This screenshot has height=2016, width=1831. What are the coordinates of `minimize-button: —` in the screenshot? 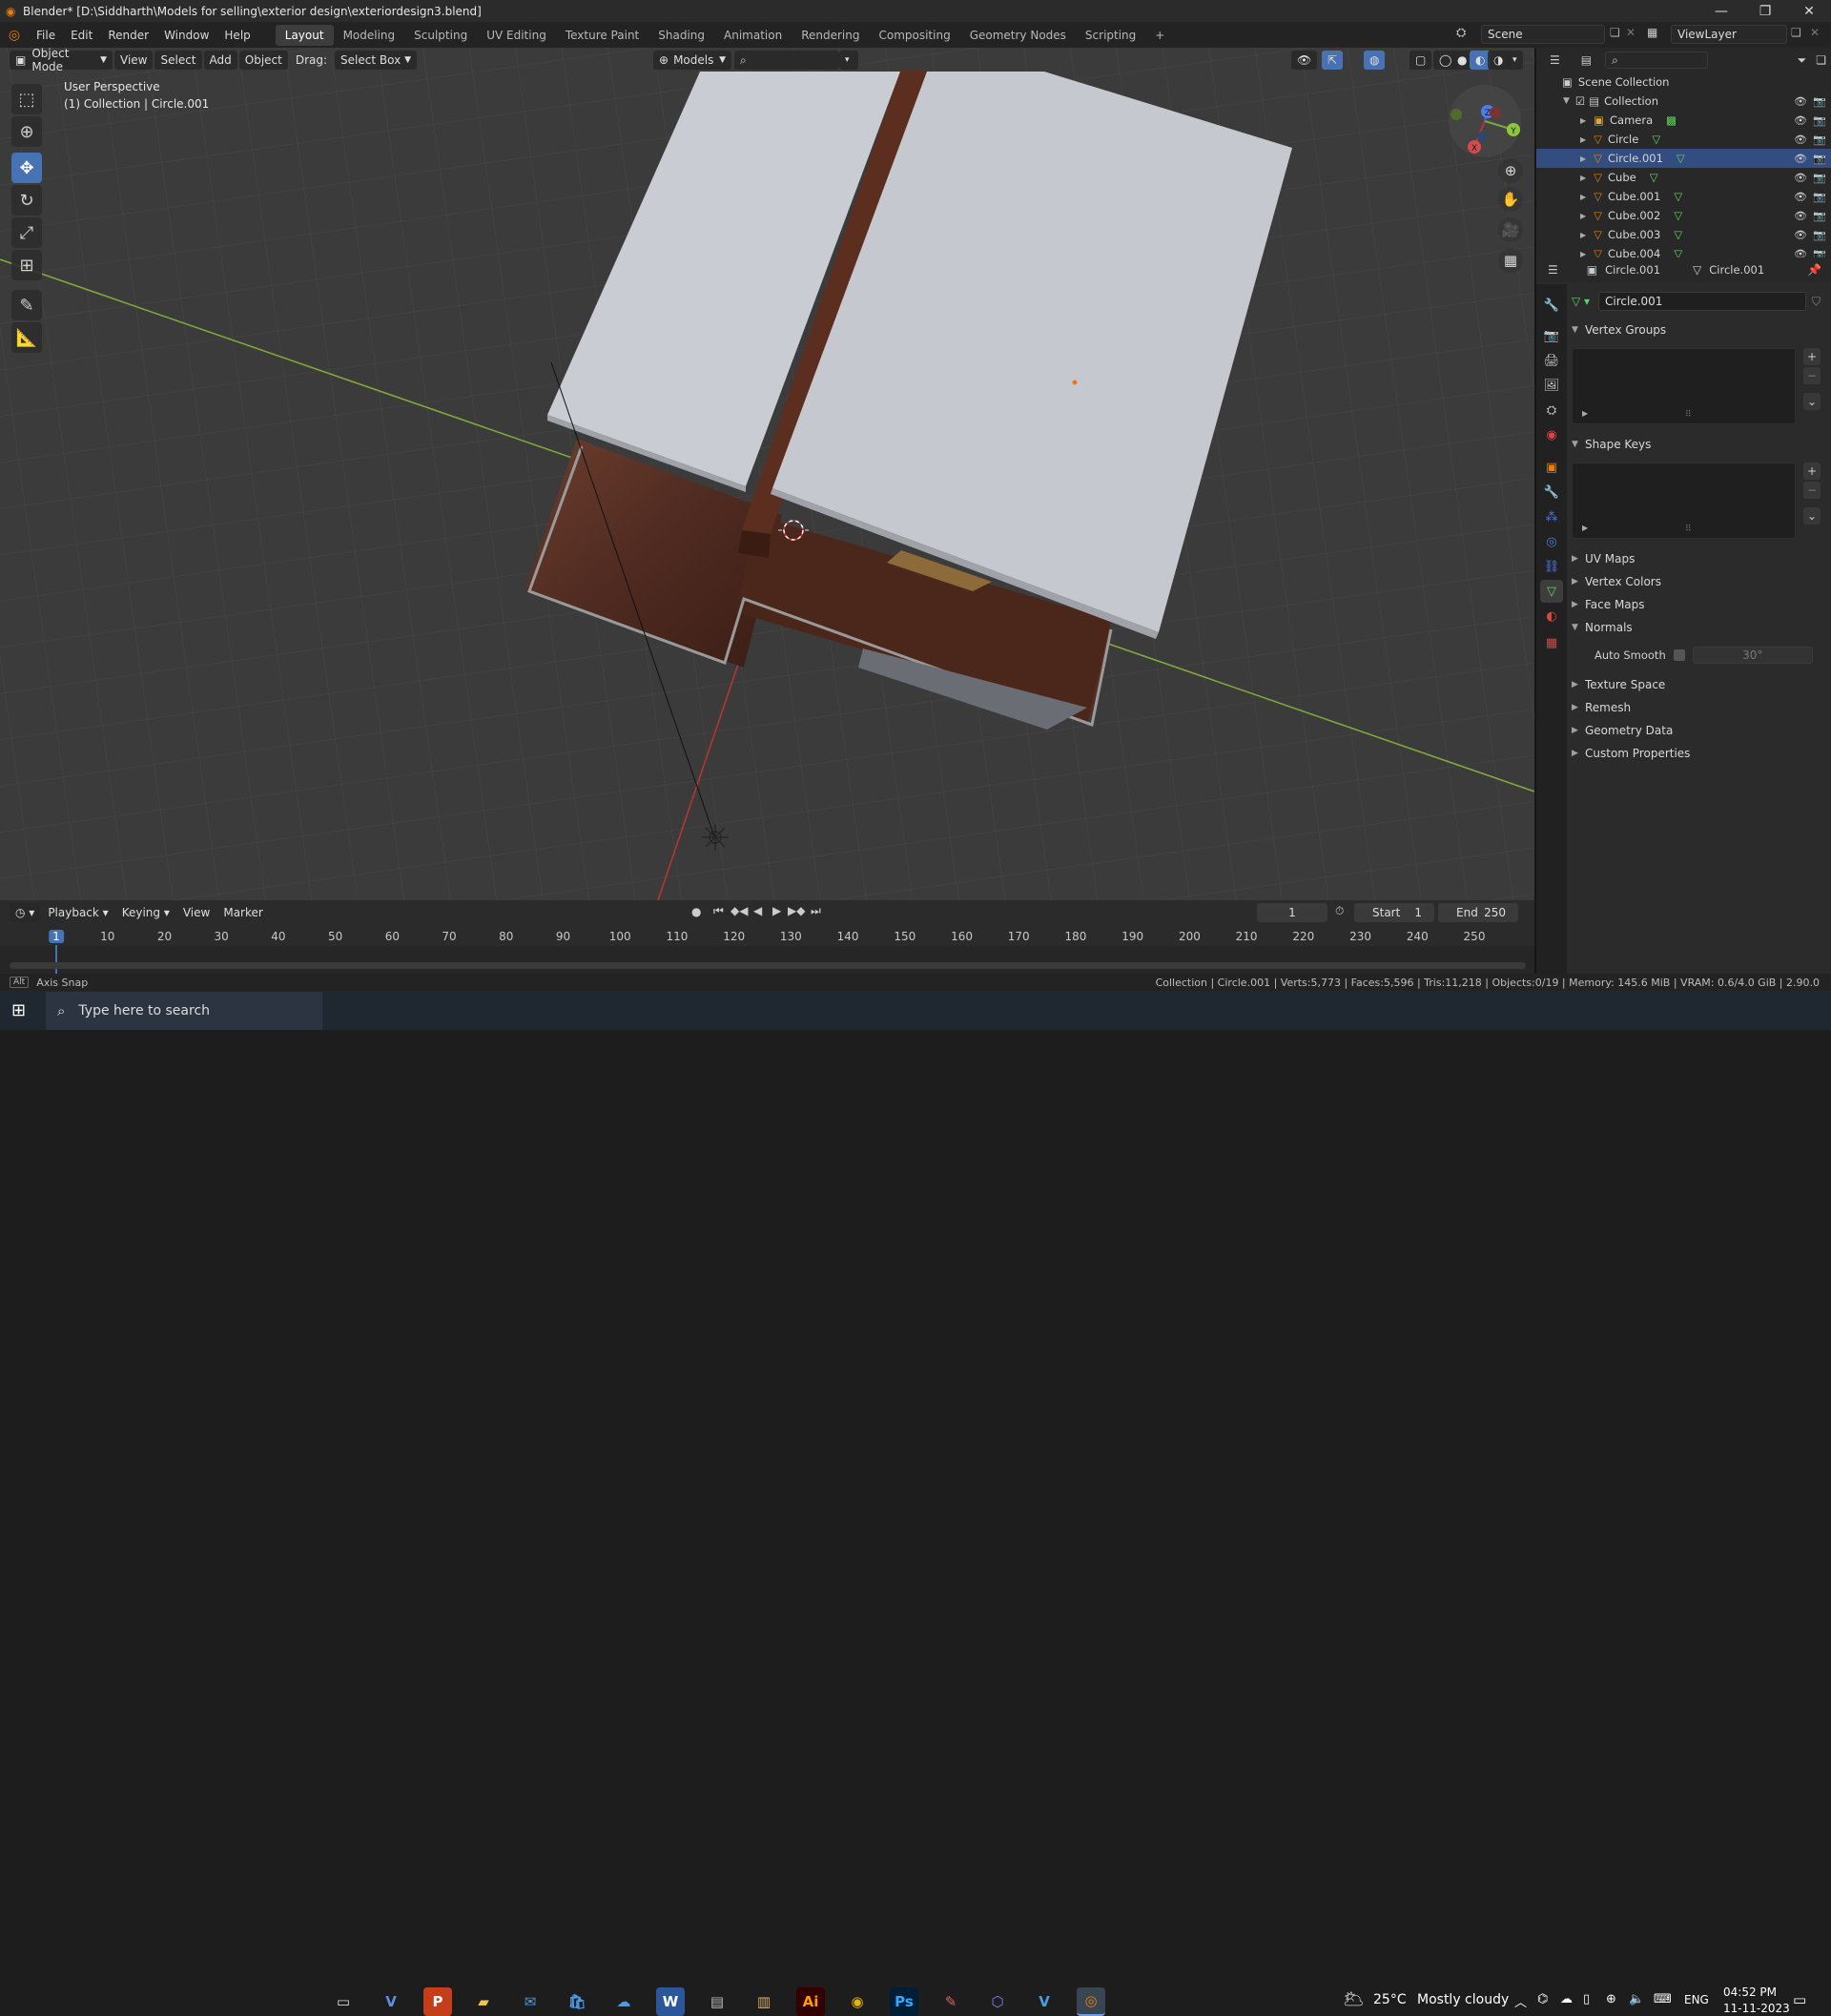 It's located at (1721, 11).